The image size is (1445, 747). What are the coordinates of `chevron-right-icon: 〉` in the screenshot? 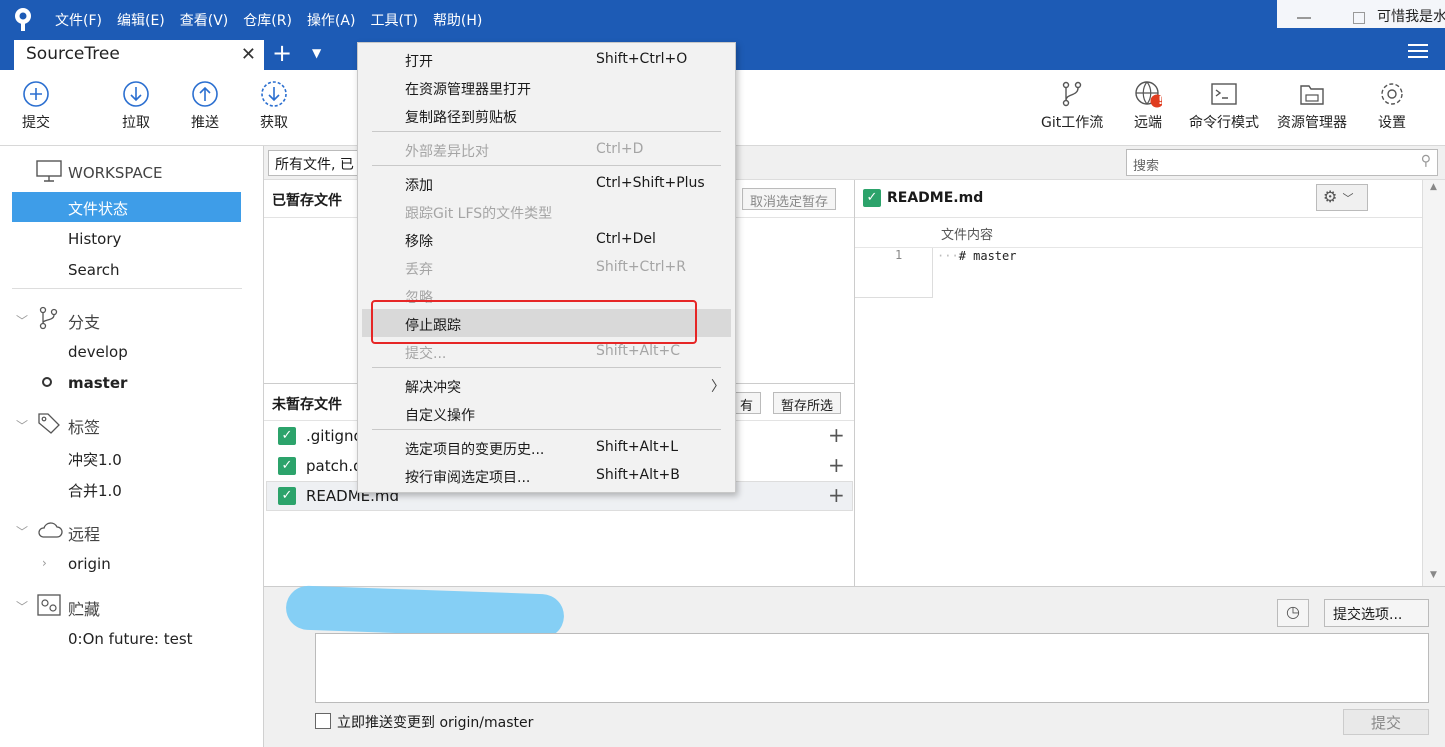 It's located at (718, 387).